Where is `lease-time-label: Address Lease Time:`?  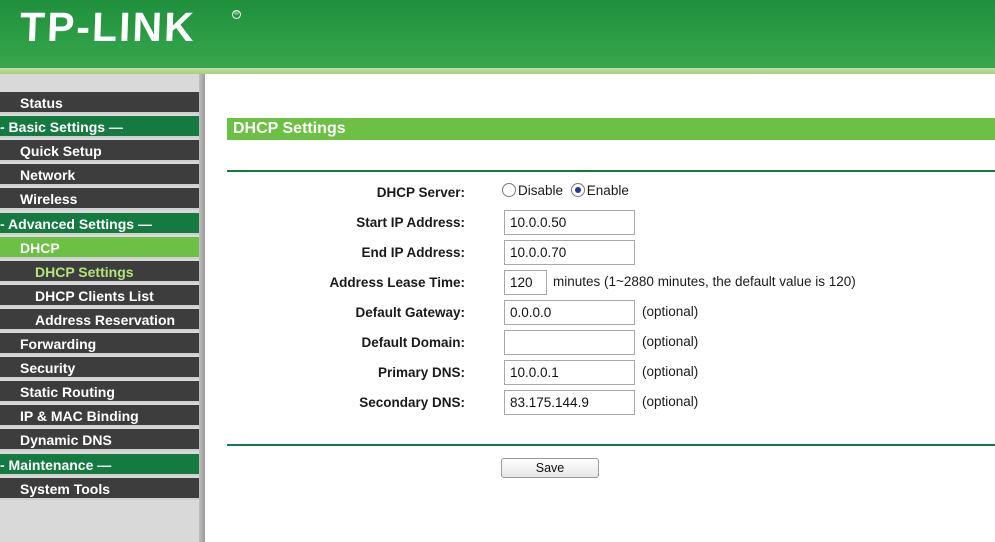
lease-time-label: Address Lease Time: is located at coordinates (397, 282).